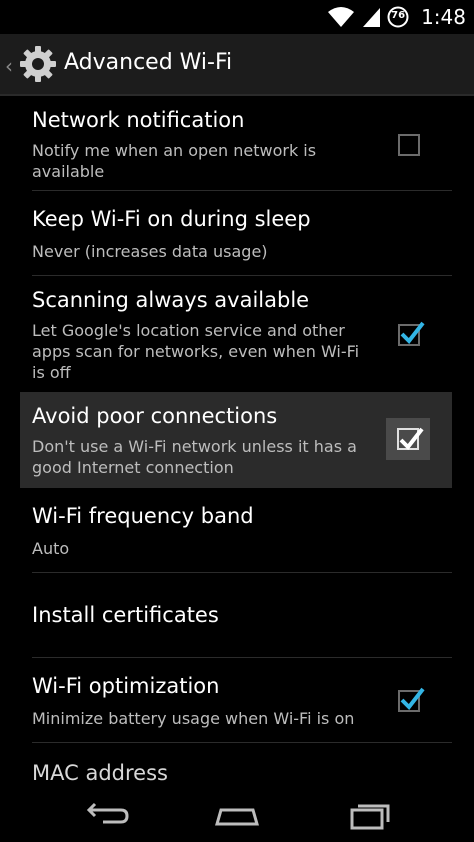 The image size is (474, 842). What do you see at coordinates (148, 62) in the screenshot?
I see `page-title: Advanced Wi-Fi` at bounding box center [148, 62].